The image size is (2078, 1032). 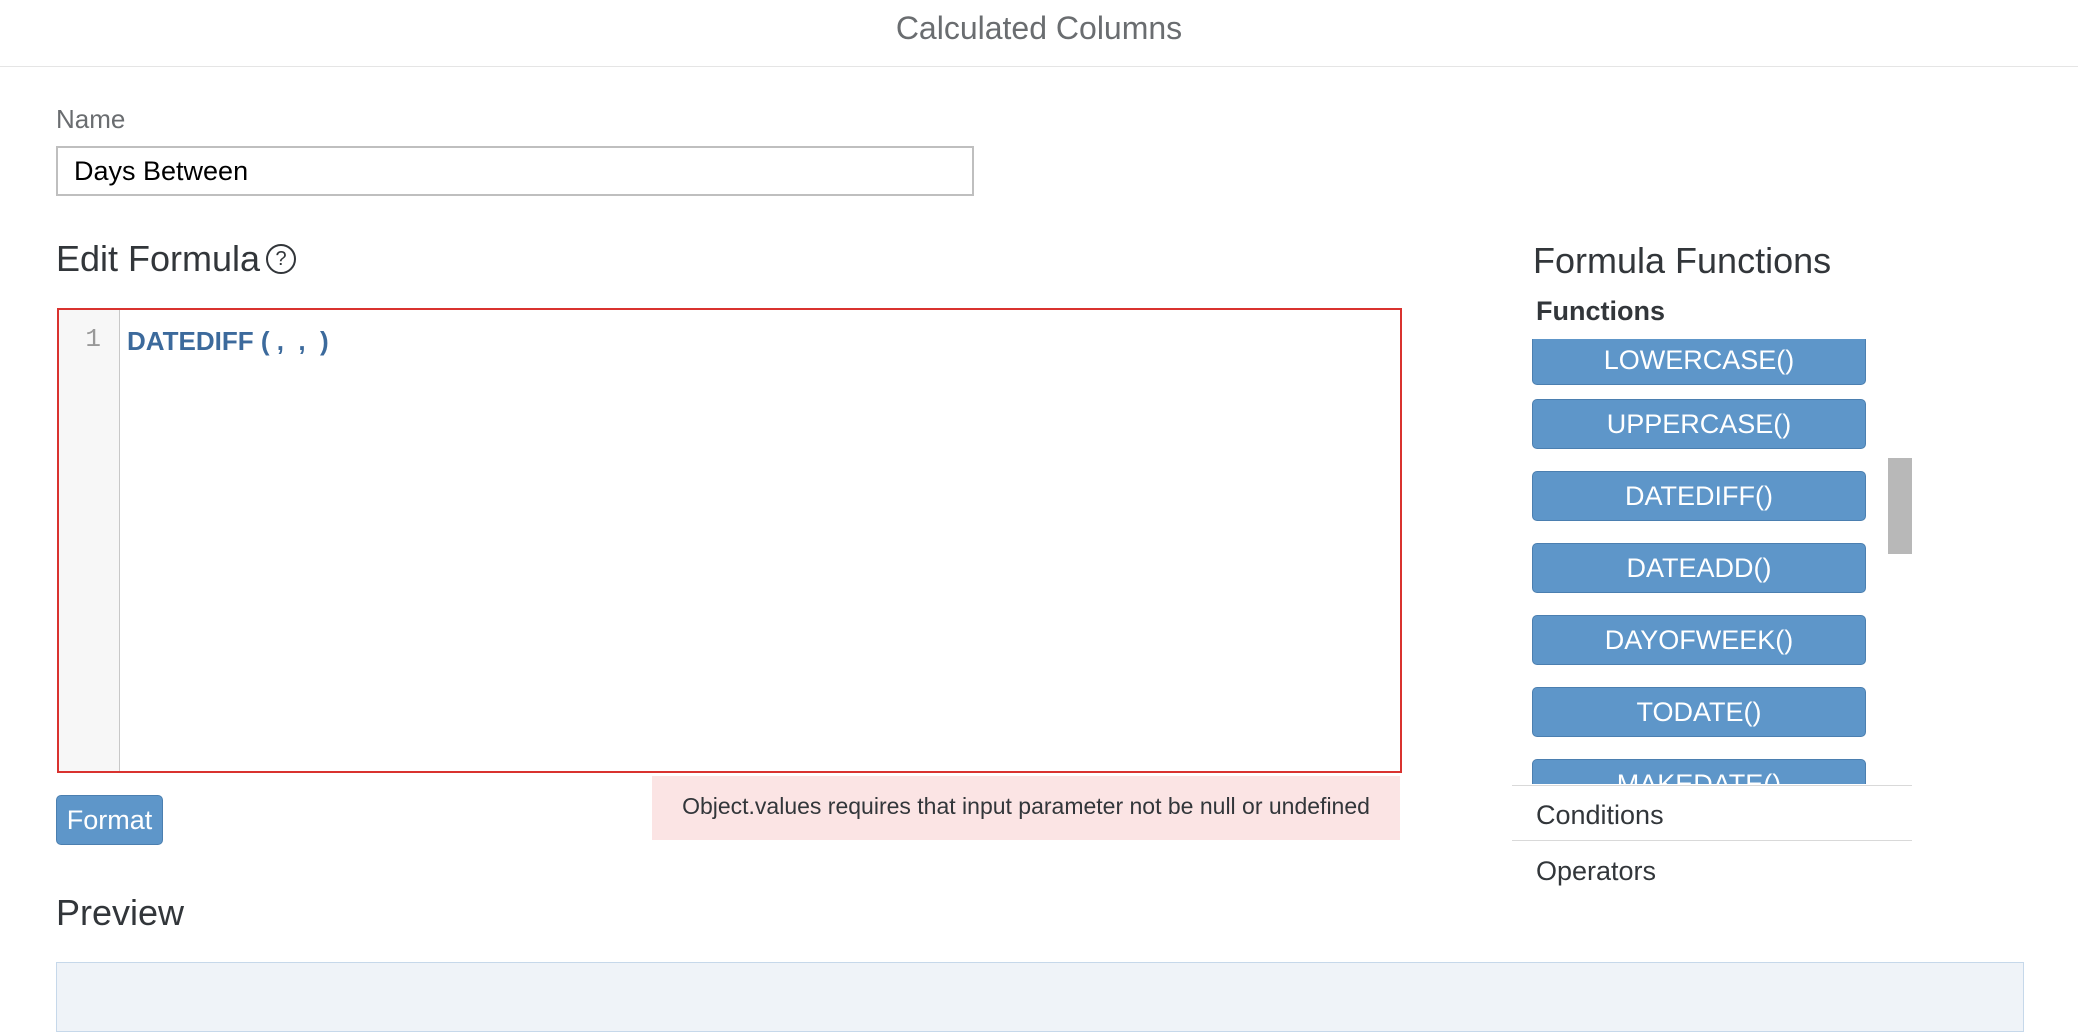 What do you see at coordinates (109, 820) in the screenshot?
I see `format-button: Format` at bounding box center [109, 820].